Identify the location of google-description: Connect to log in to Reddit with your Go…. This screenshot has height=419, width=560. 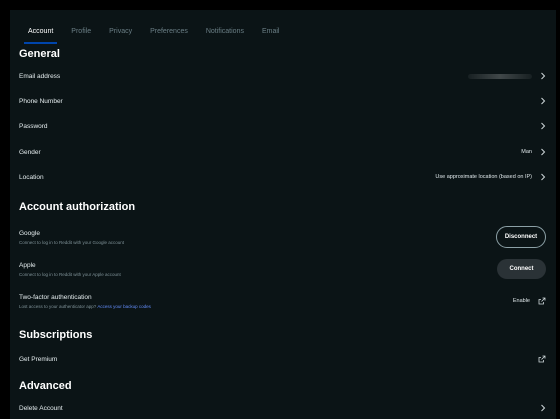
(72, 242).